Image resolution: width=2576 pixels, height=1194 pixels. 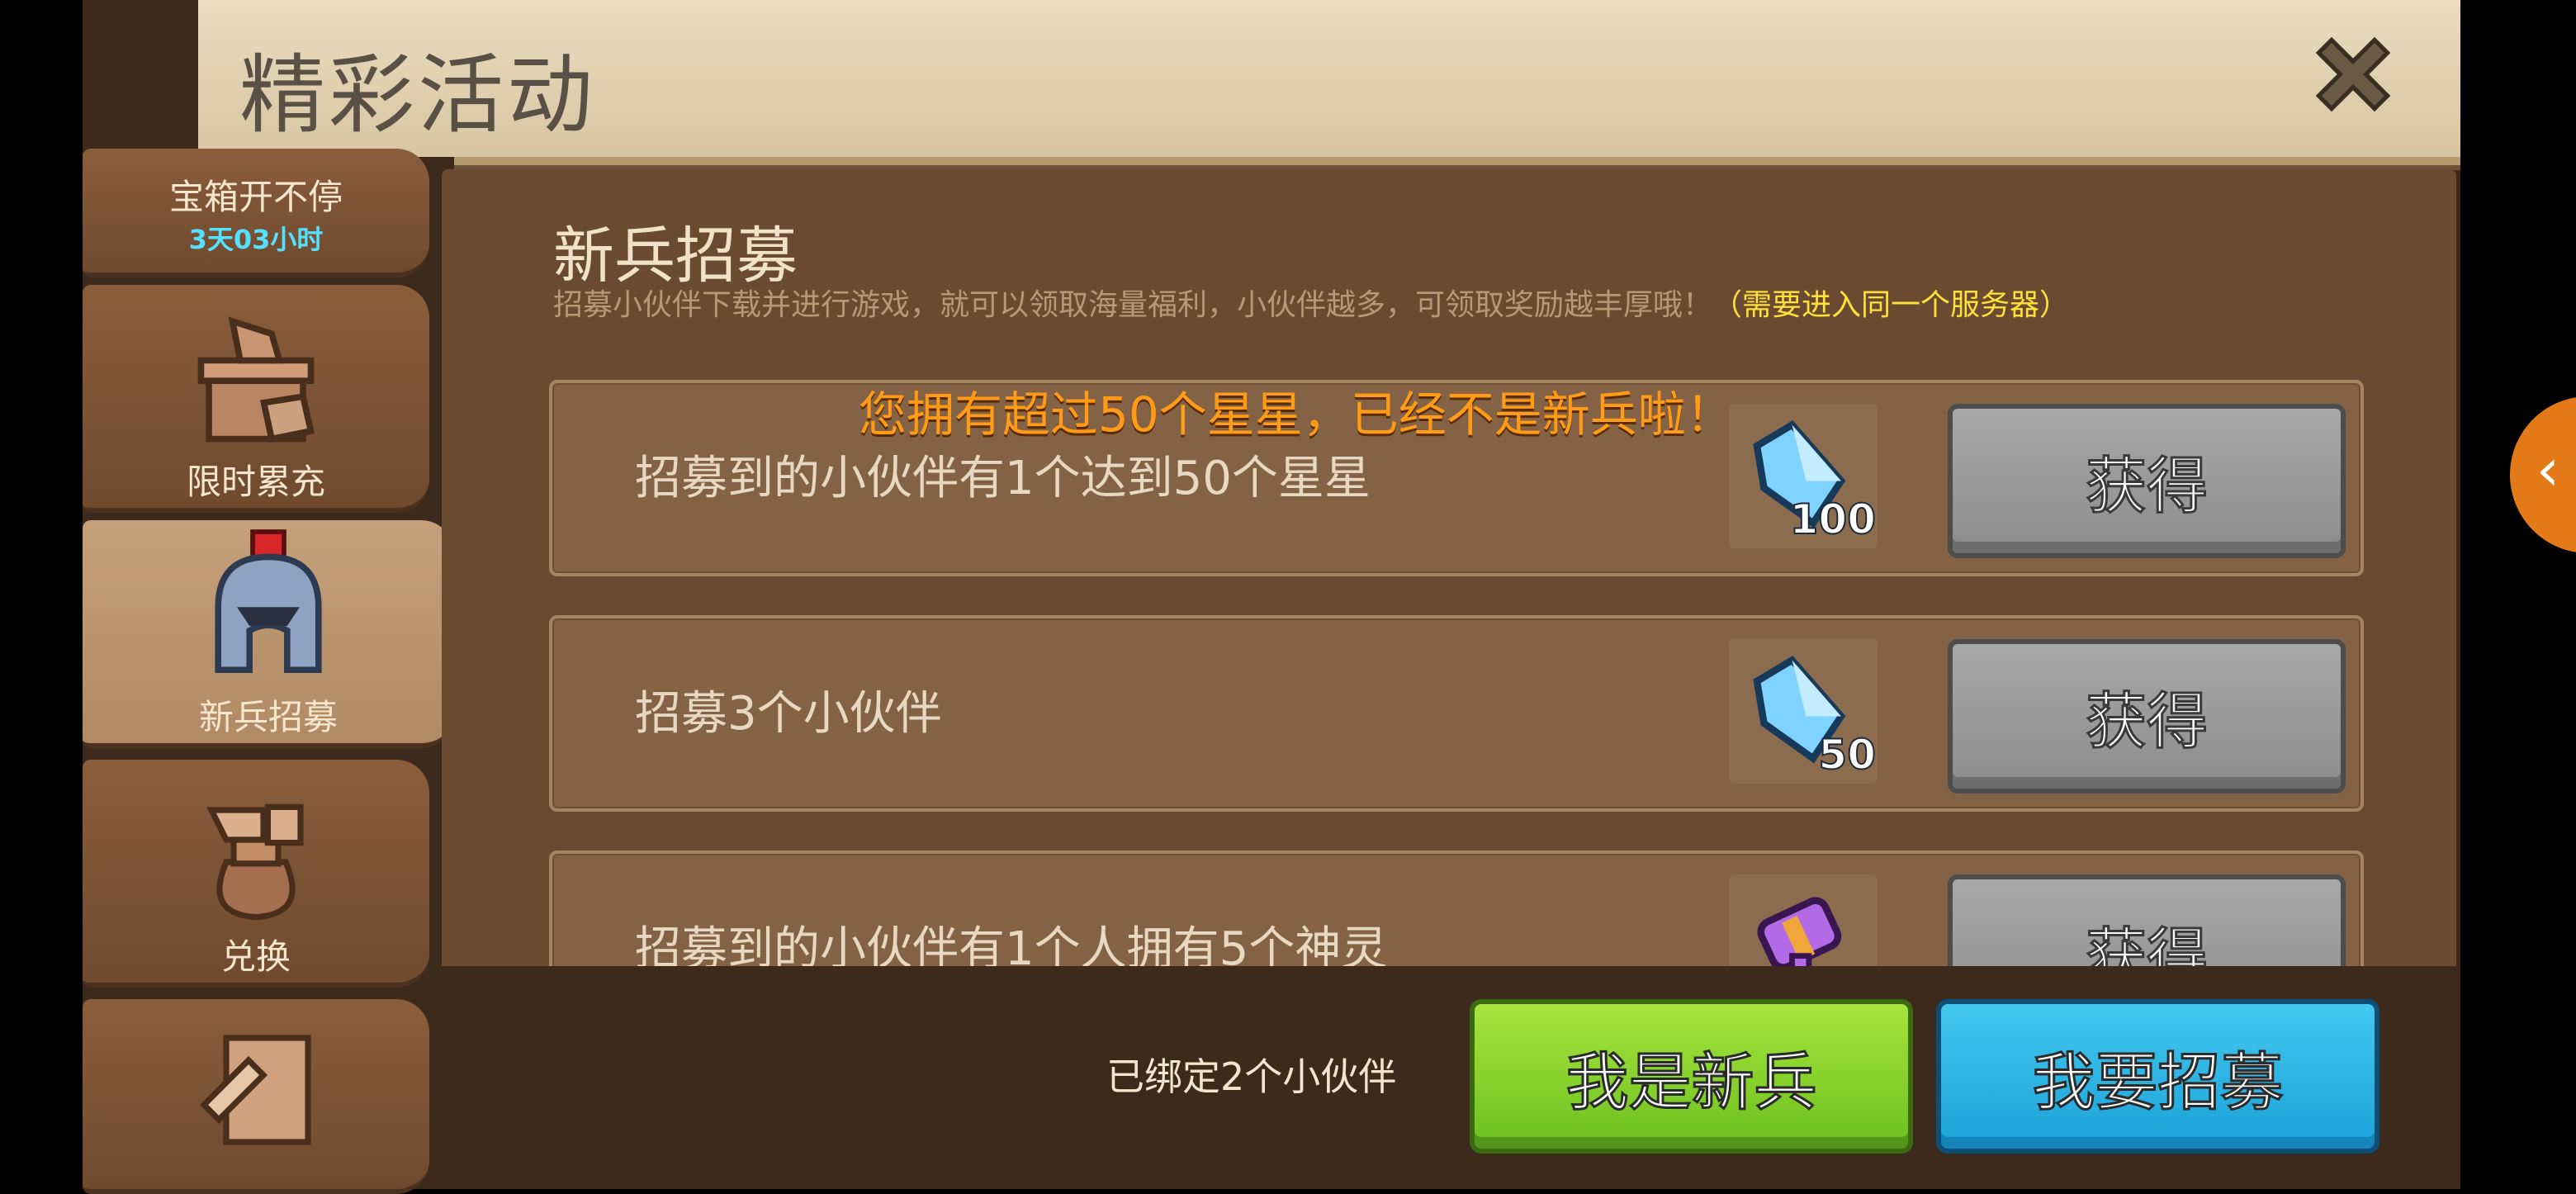 I want to click on reward-item: 50, so click(x=1803, y=711).